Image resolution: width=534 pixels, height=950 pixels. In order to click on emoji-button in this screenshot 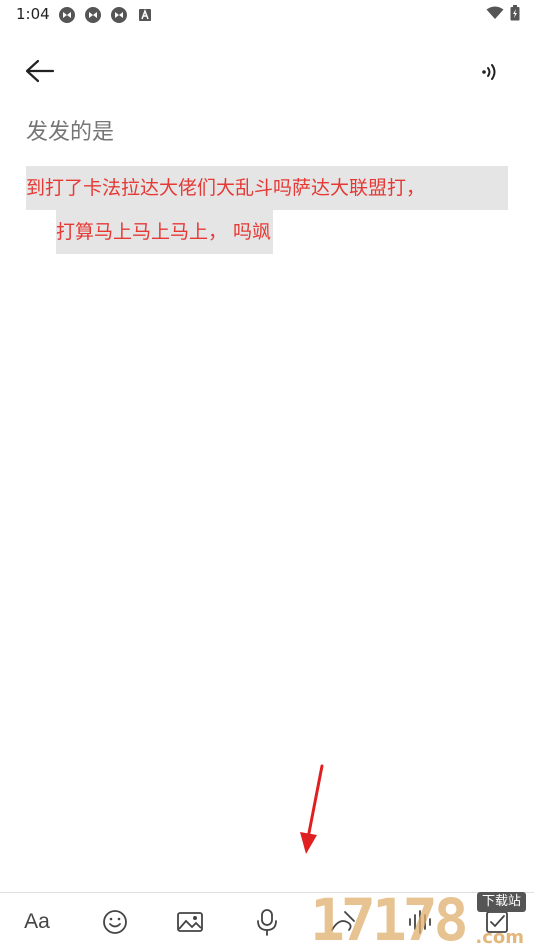, I will do `click(115, 922)`.